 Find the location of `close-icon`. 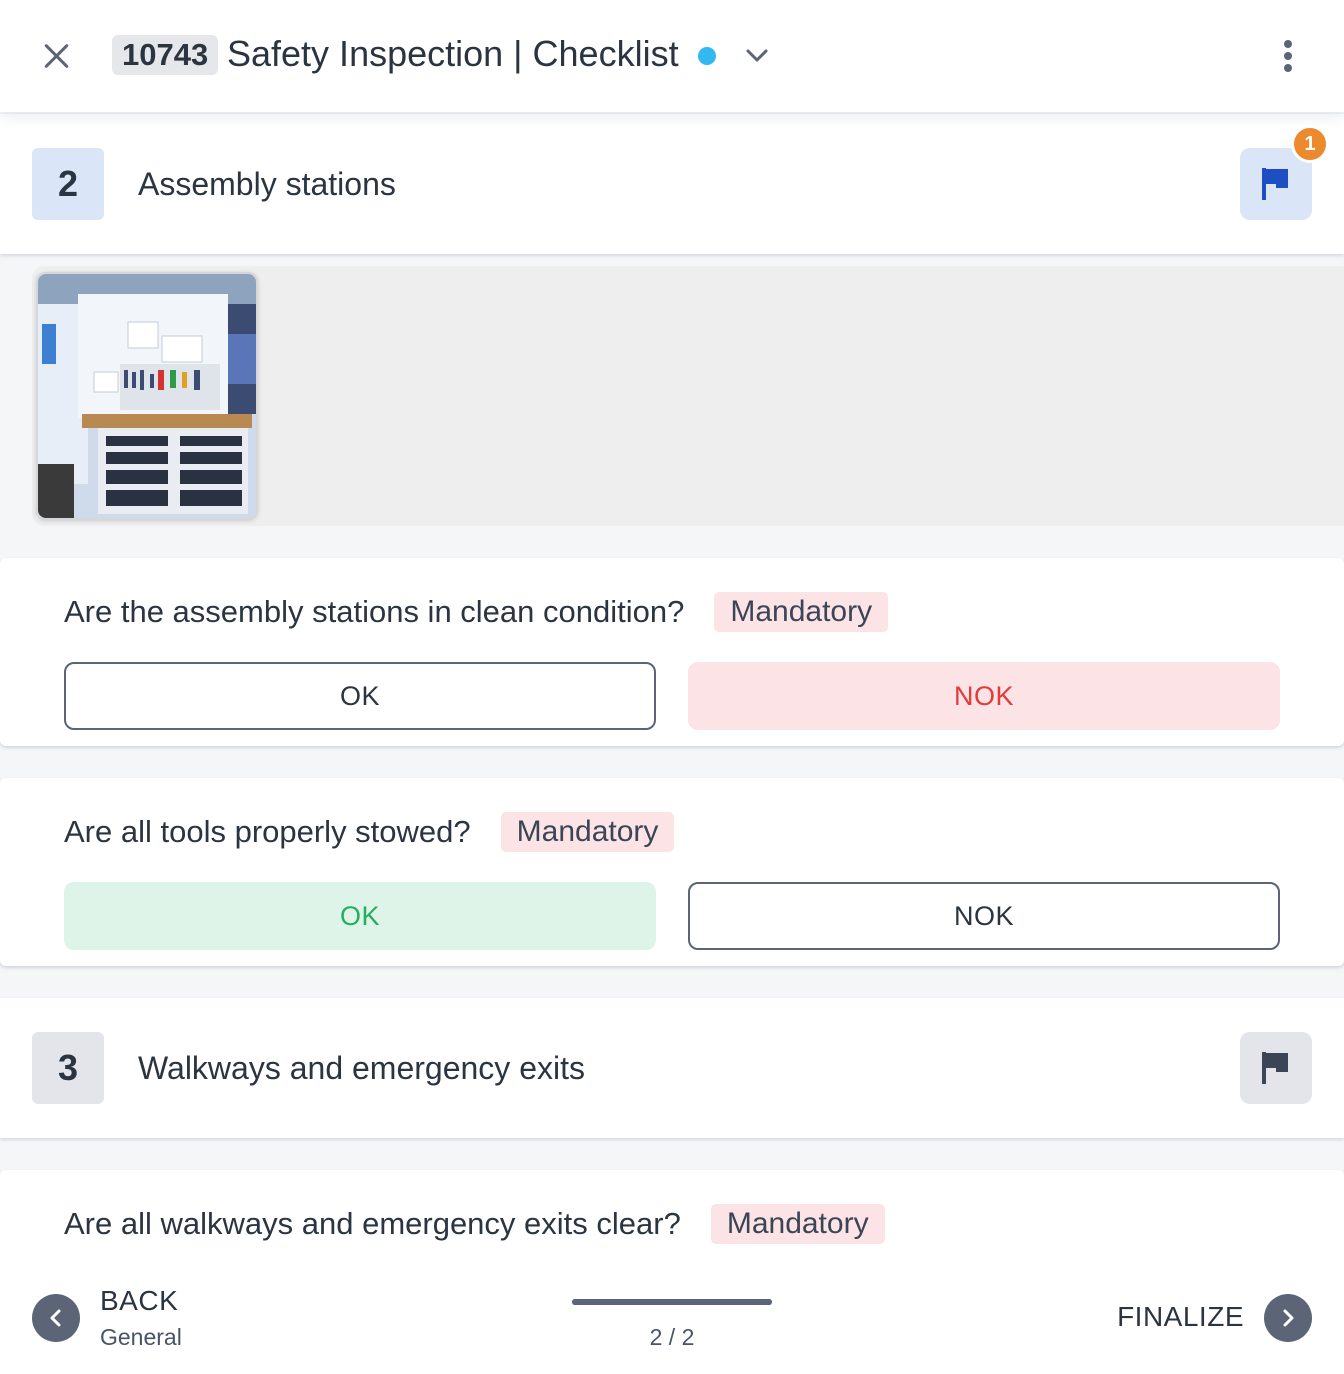

close-icon is located at coordinates (56, 56).